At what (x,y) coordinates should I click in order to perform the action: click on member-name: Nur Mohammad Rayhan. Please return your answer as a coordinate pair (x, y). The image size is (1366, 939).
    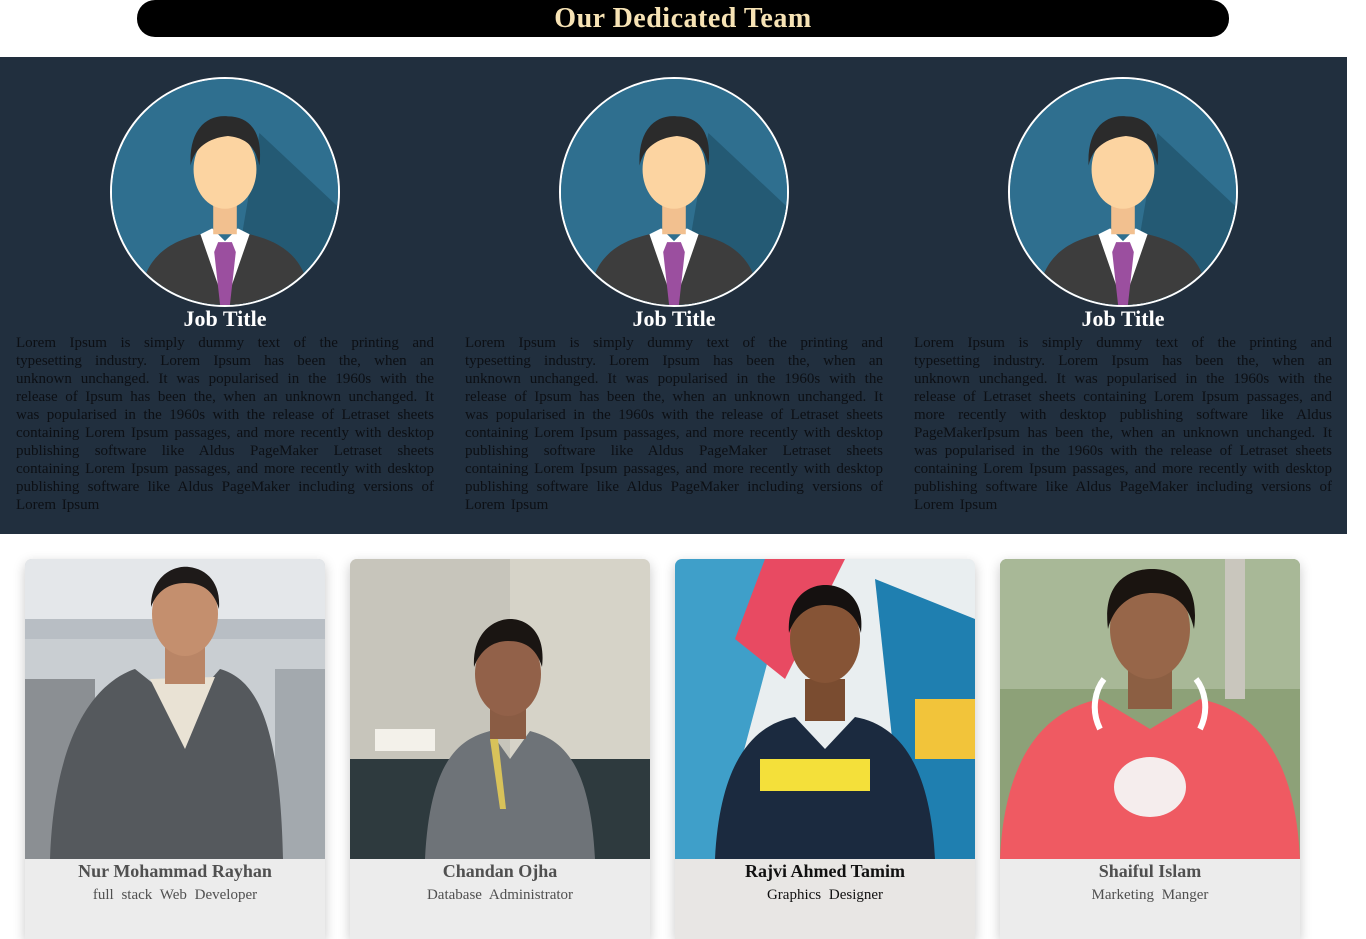
    Looking at the image, I should click on (175, 871).